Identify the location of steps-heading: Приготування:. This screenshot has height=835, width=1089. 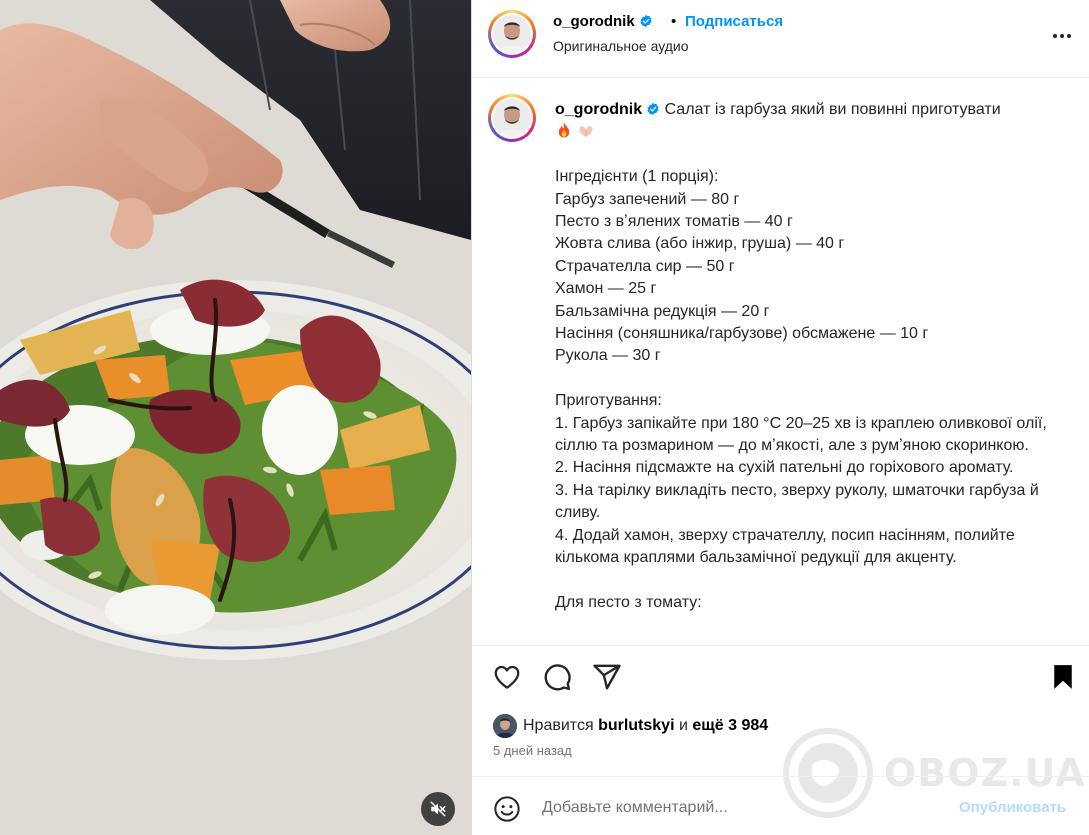
(608, 401).